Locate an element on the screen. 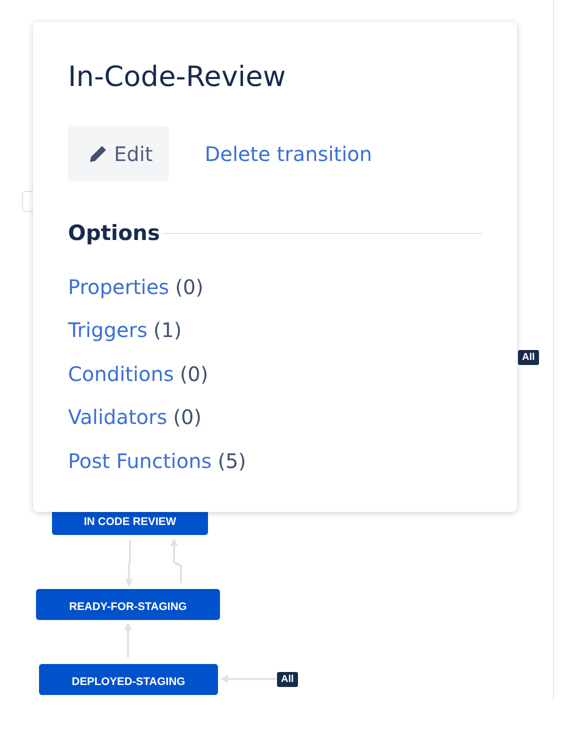 This screenshot has height=742, width=580. options-heading: Options is located at coordinates (114, 233).